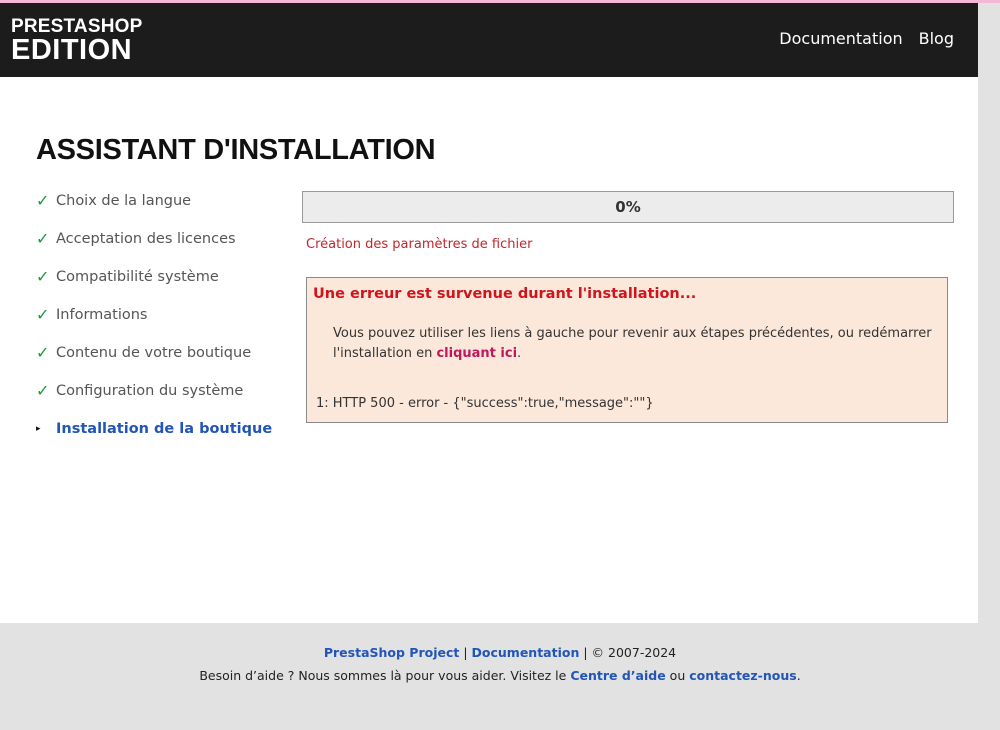 Image resolution: width=1000 pixels, height=730 pixels. Describe the element at coordinates (236, 150) in the screenshot. I see `page-title: ASSISTANT D'INSTALLATION` at that location.